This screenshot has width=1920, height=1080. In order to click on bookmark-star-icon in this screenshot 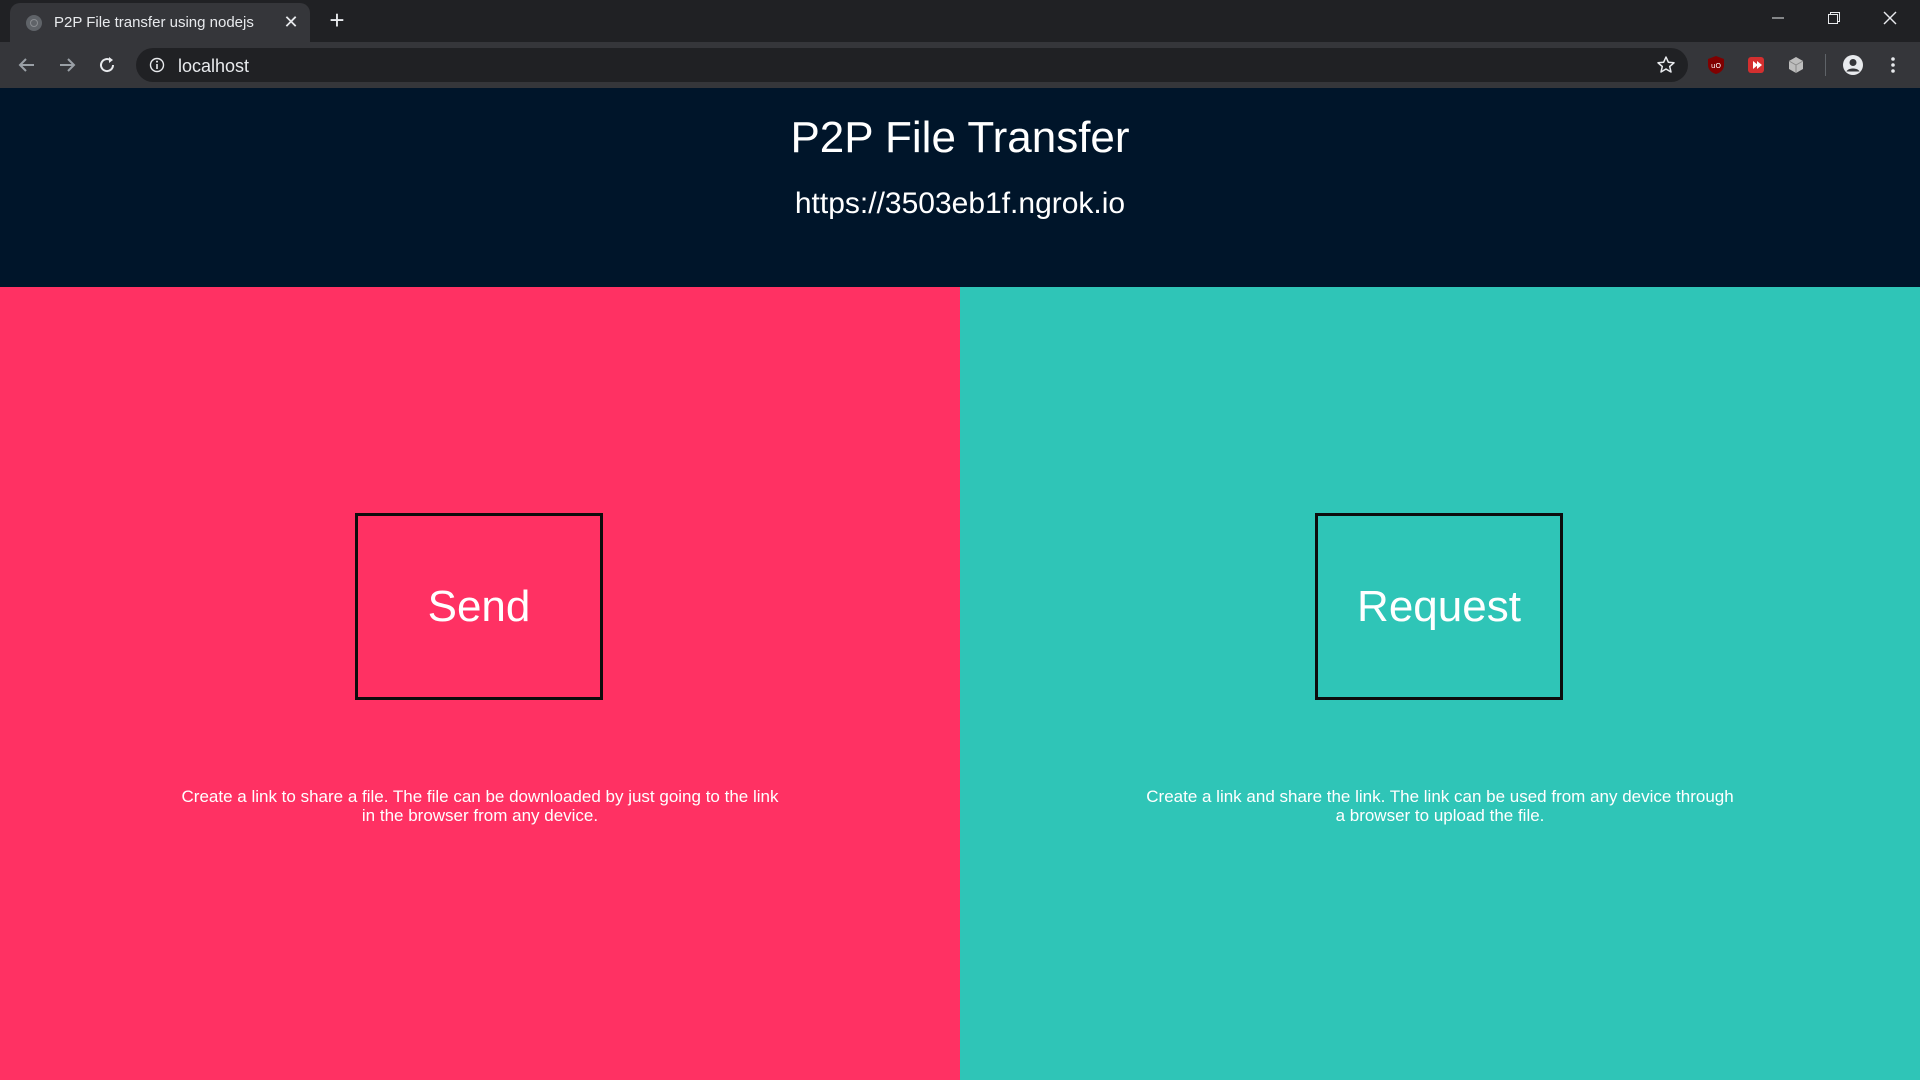, I will do `click(1666, 65)`.